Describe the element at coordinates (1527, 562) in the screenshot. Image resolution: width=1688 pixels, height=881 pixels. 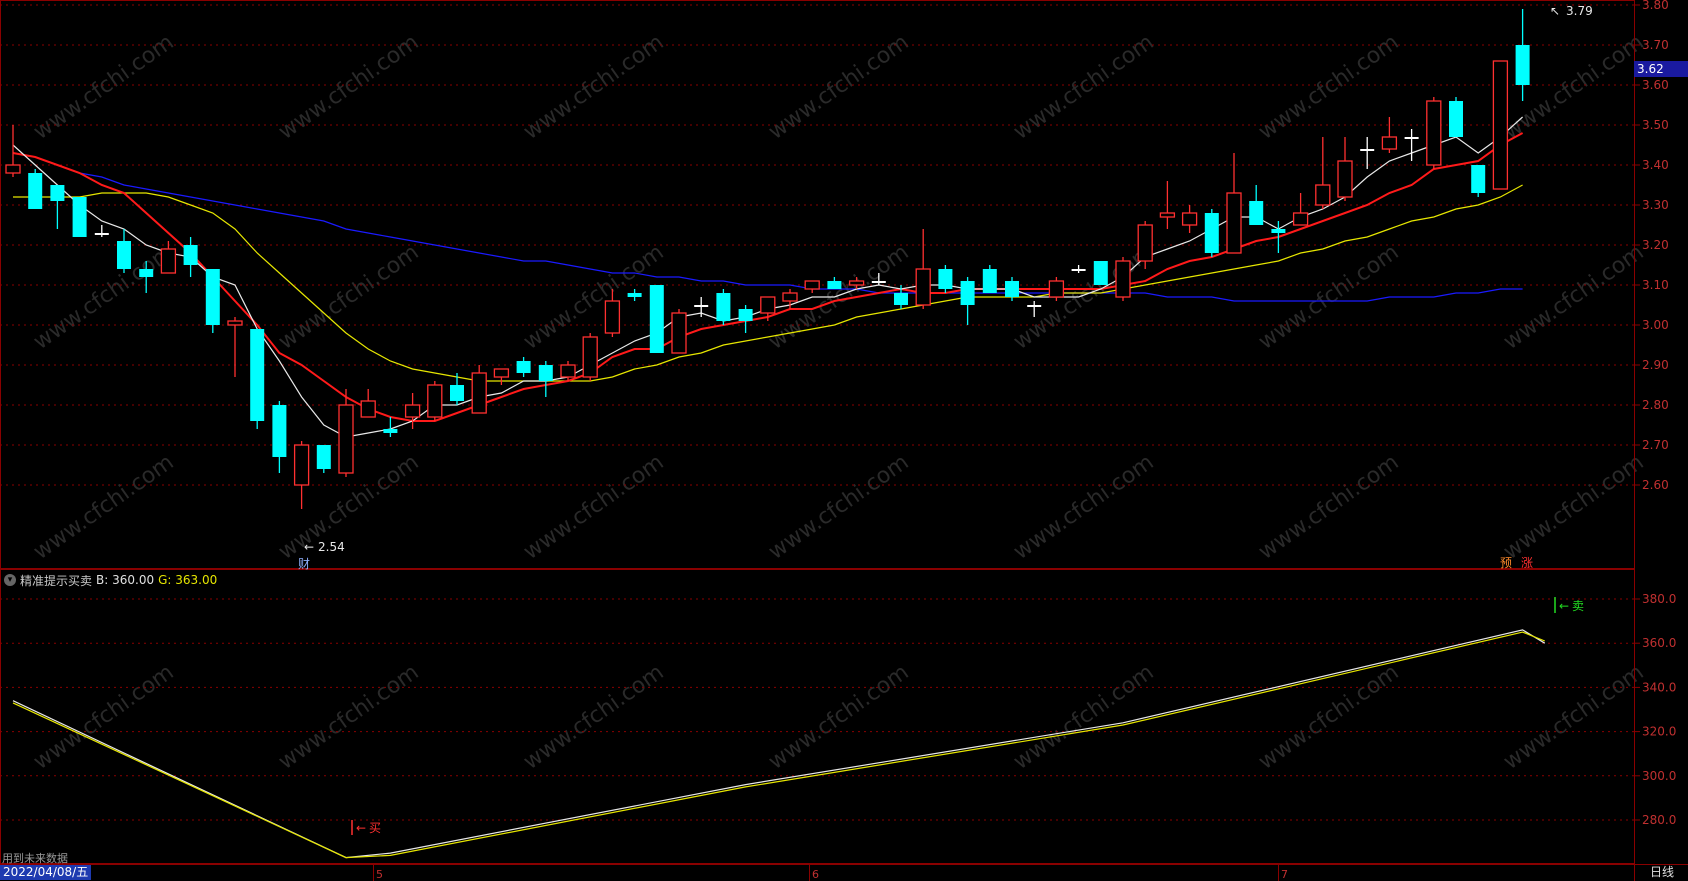
I see `rise-marker: 涨` at that location.